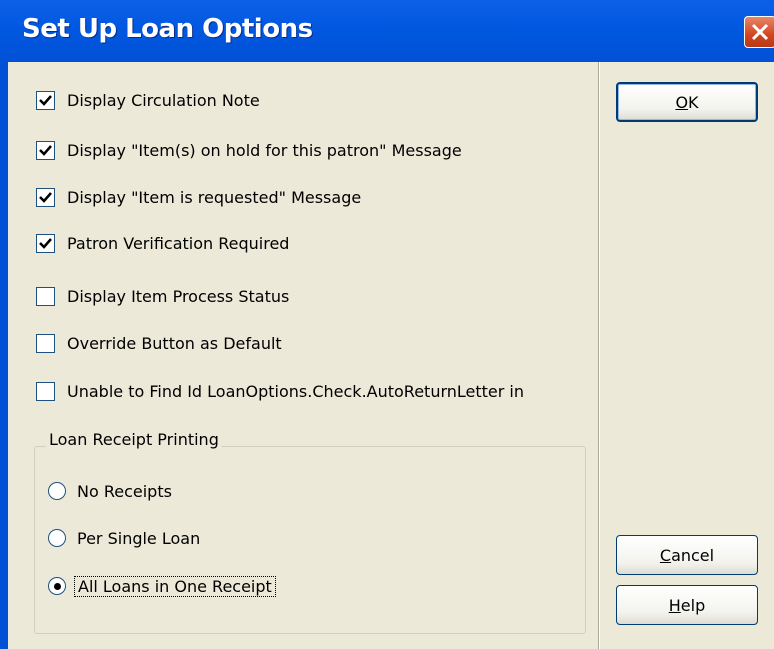  Describe the element at coordinates (178, 243) in the screenshot. I see `option-label: Patron Verification Required` at that location.